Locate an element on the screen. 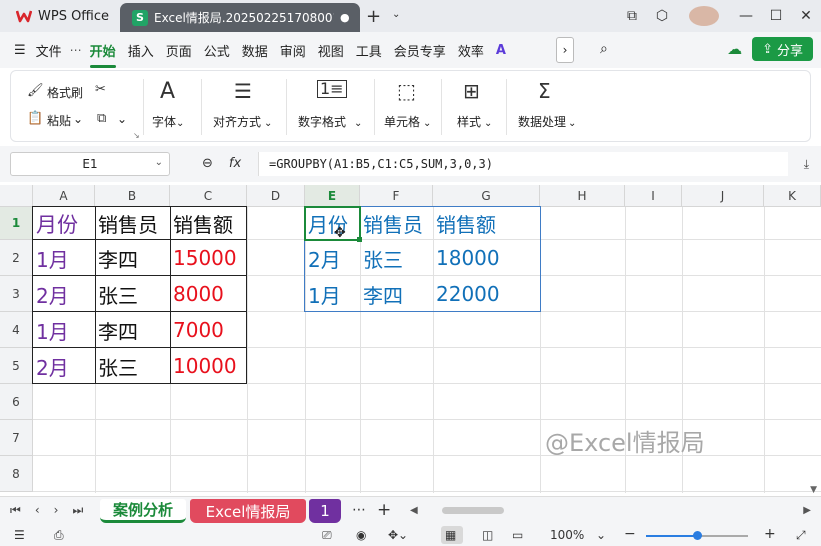  cell-a2: 1月 is located at coordinates (51, 258).